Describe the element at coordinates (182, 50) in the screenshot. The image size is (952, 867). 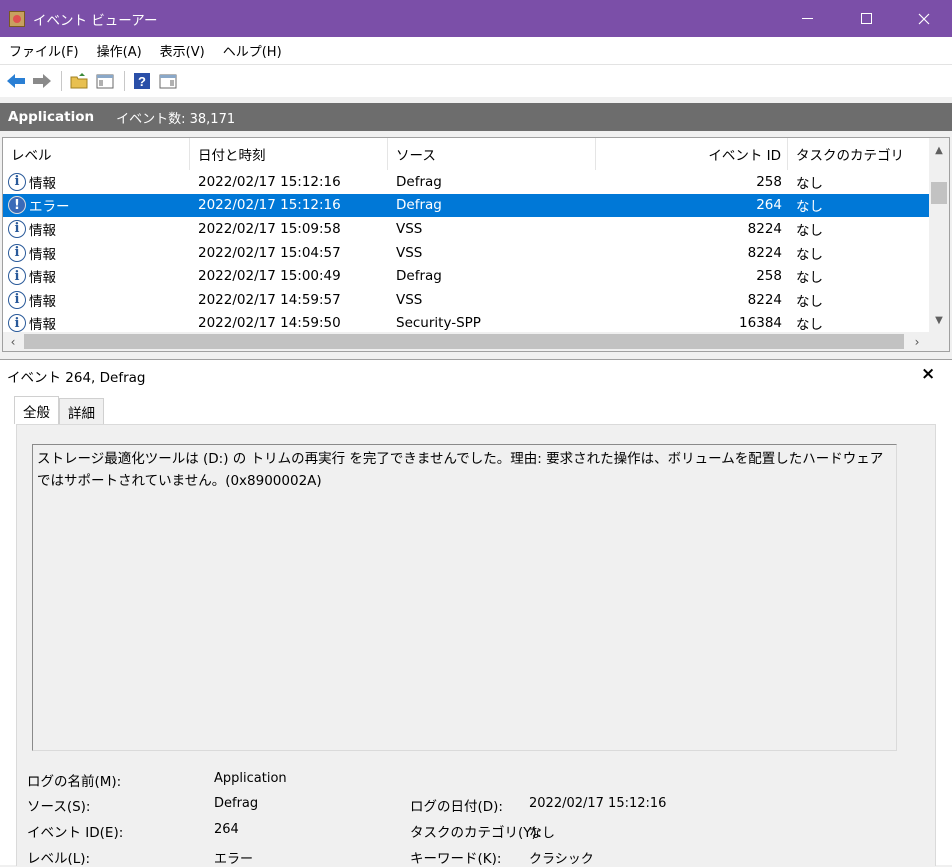
I see `menu-view: 表示(V)` at that location.